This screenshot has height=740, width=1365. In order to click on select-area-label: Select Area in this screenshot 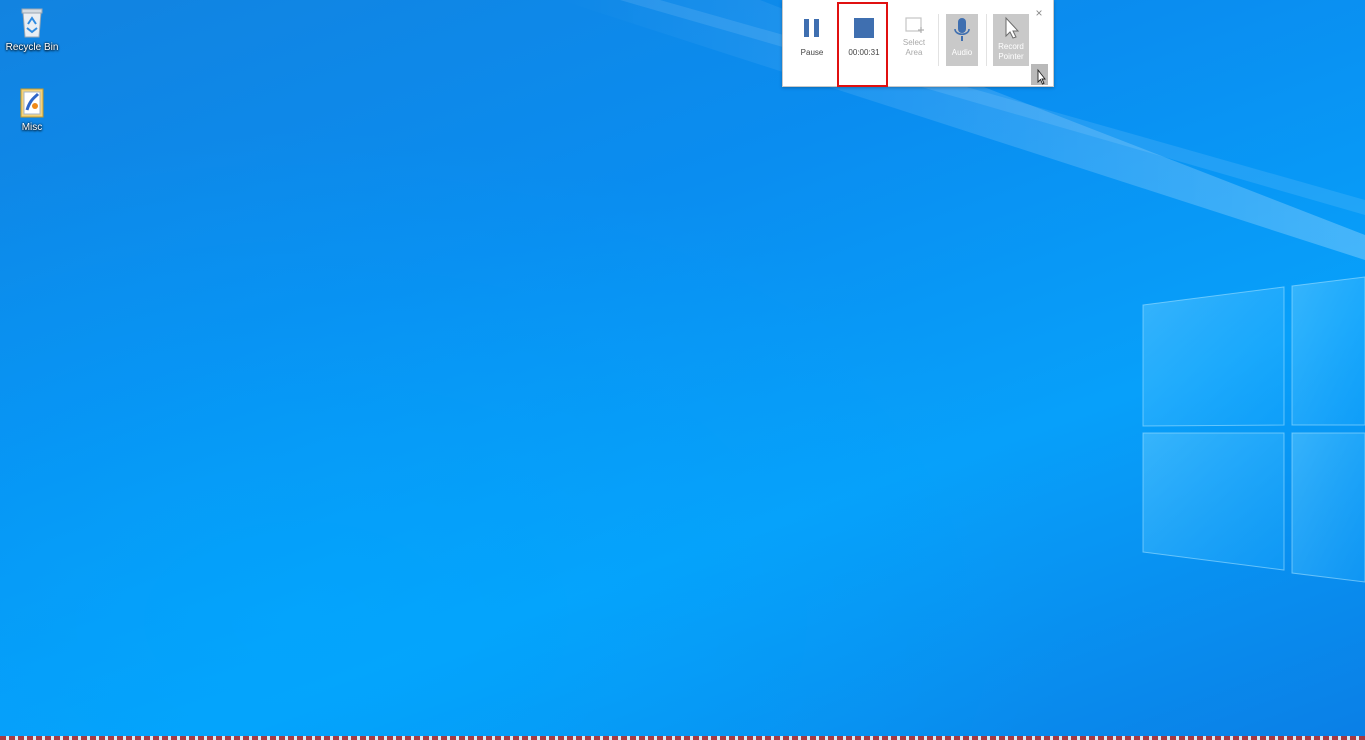, I will do `click(914, 47)`.